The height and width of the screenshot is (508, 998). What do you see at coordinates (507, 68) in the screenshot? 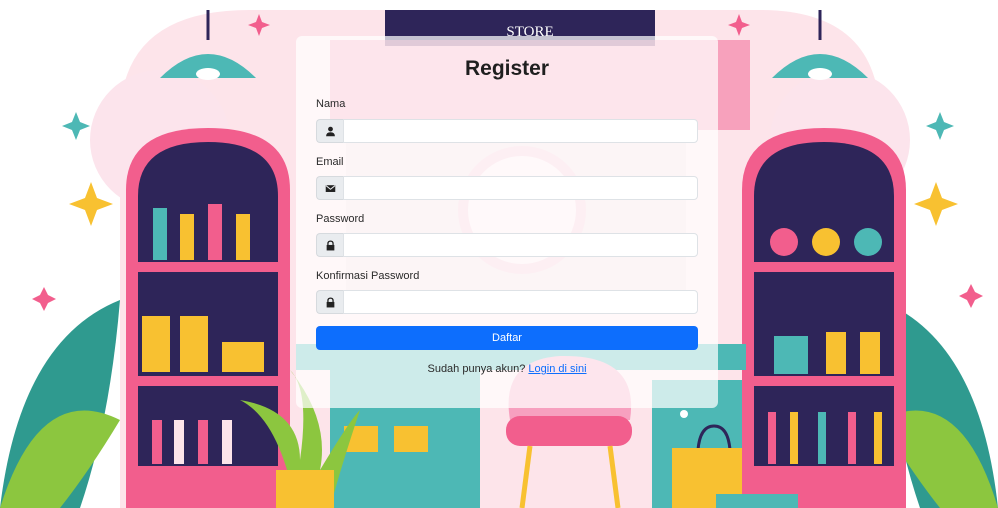
I see `register-title: Register` at bounding box center [507, 68].